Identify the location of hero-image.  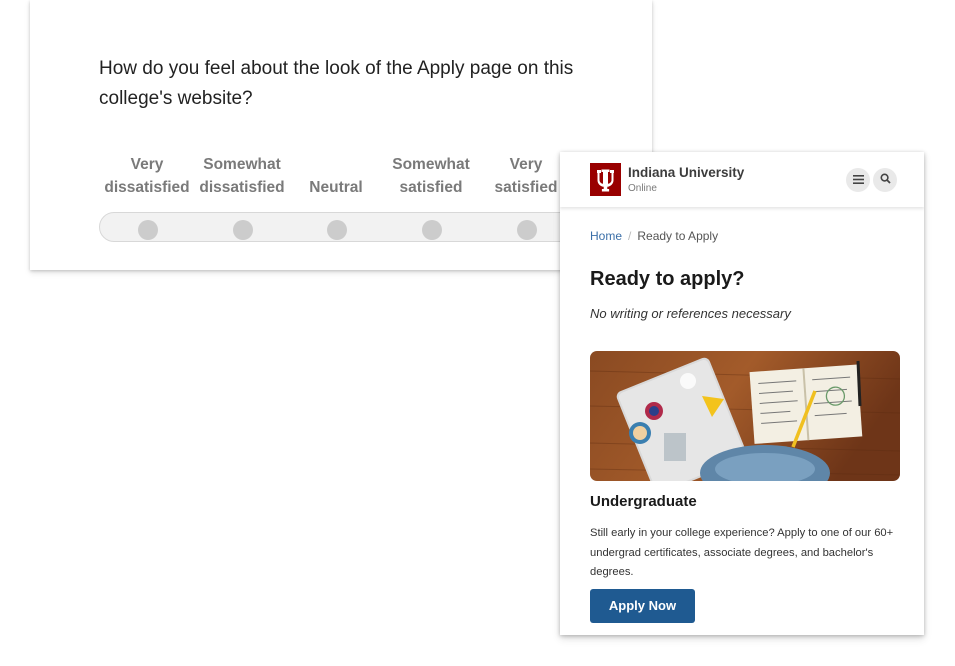
(745, 416).